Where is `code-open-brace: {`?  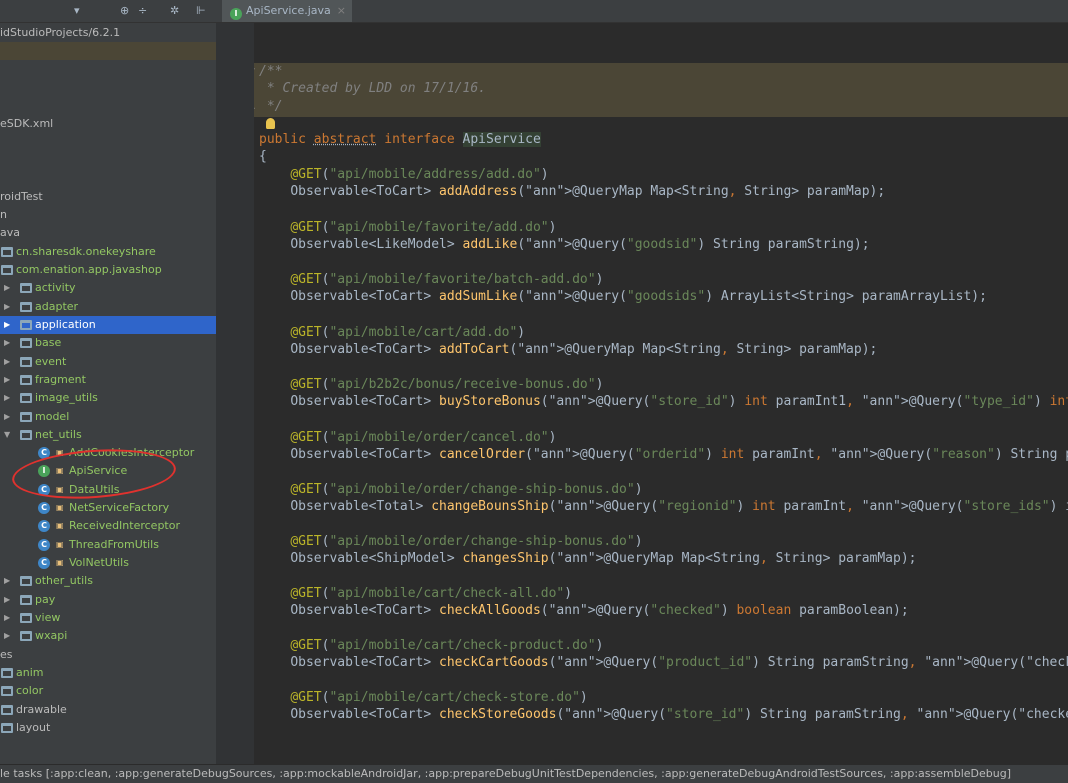 code-open-brace: { is located at coordinates (263, 156).